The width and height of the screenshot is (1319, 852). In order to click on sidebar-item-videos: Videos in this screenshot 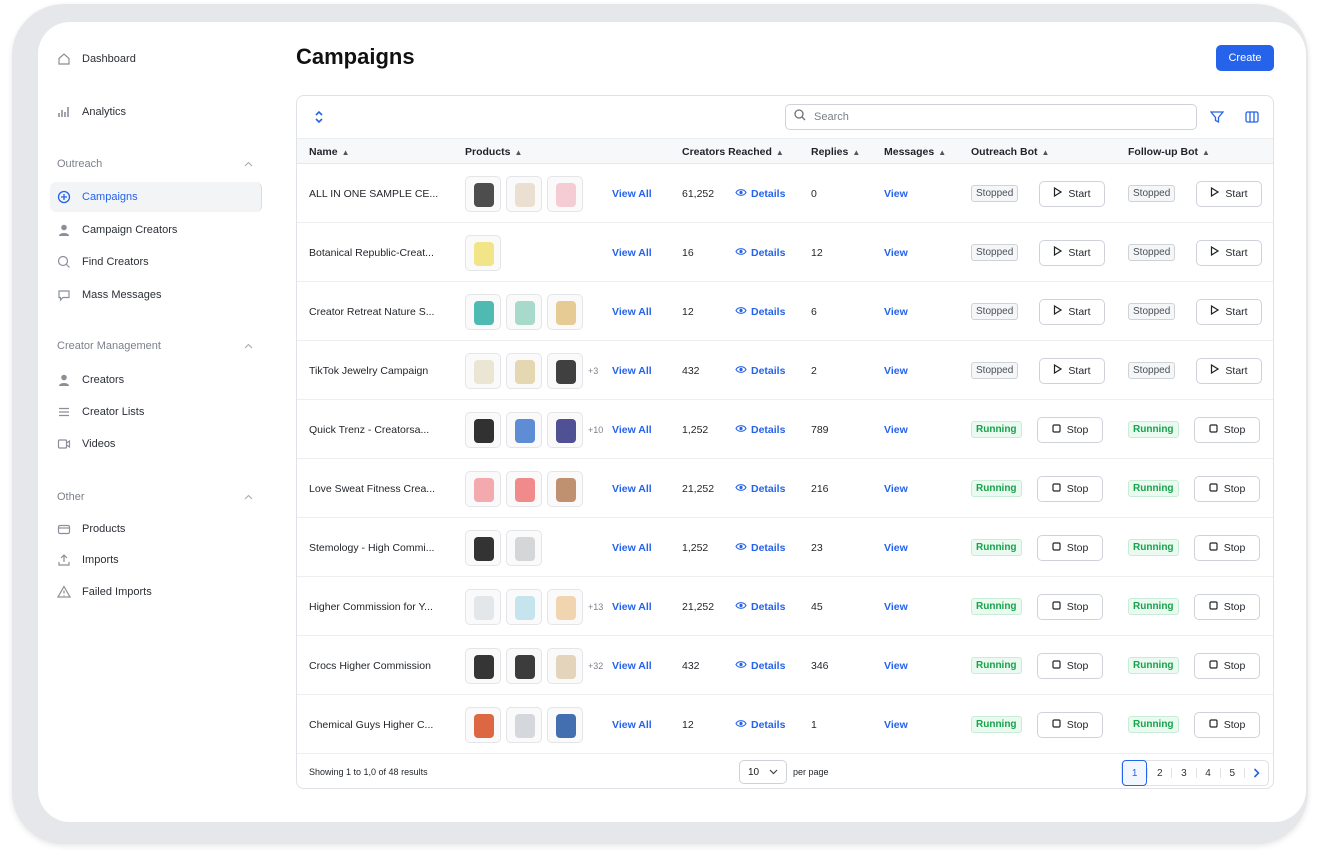, I will do `click(156, 444)`.